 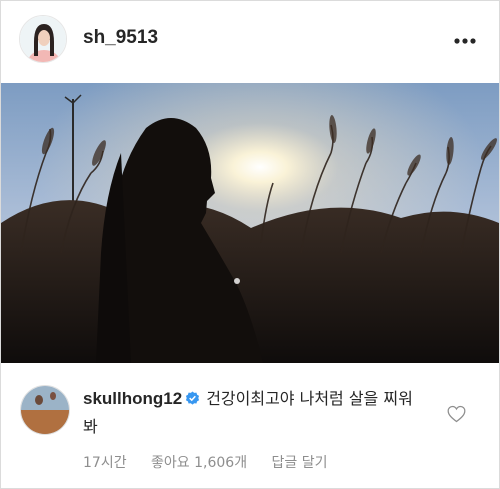 I want to click on comment-likes: 좋아요 1,606개, so click(x=199, y=463).